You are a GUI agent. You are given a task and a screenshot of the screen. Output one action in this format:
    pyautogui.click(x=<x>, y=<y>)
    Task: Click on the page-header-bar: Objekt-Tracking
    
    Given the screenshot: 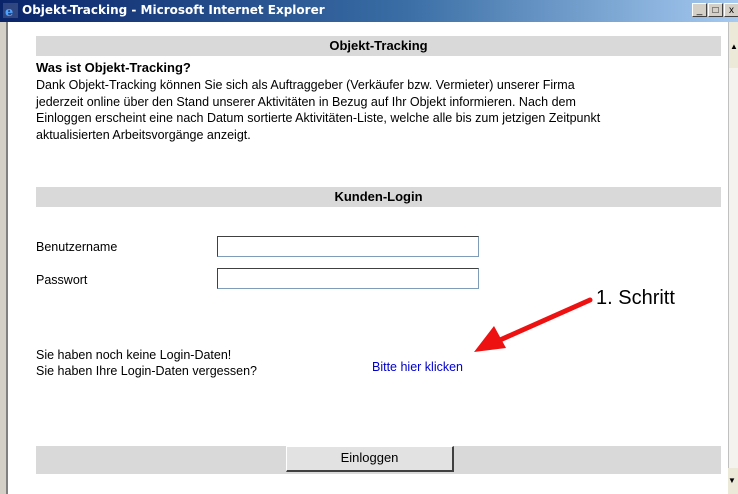 What is the action you would take?
    pyautogui.click(x=378, y=46)
    